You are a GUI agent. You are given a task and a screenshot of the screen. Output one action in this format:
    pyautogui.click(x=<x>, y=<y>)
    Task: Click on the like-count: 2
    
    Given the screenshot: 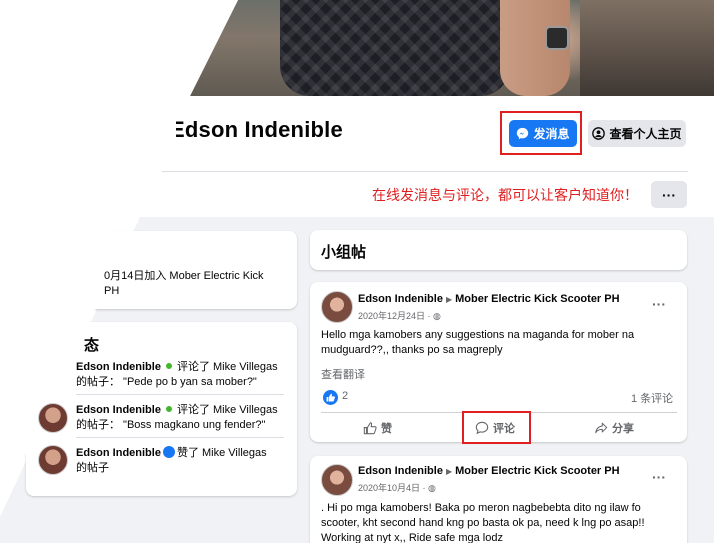 What is the action you would take?
    pyautogui.click(x=345, y=396)
    